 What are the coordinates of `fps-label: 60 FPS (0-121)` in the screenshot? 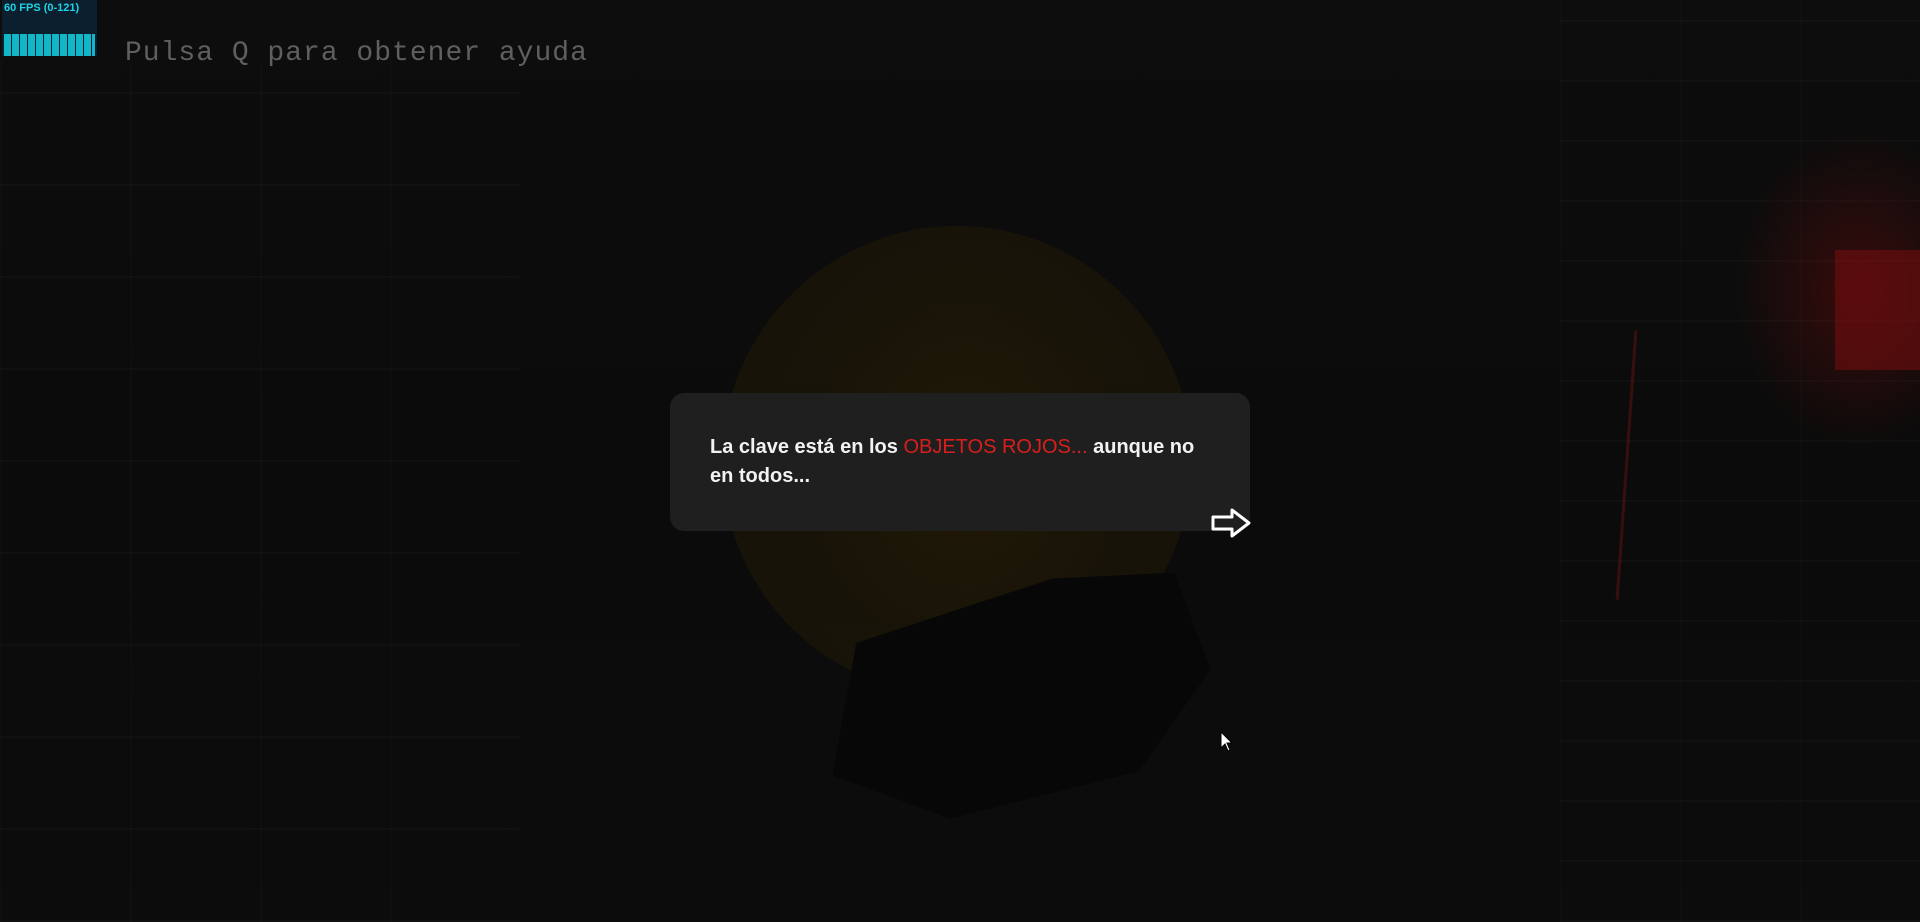 It's located at (42, 8).